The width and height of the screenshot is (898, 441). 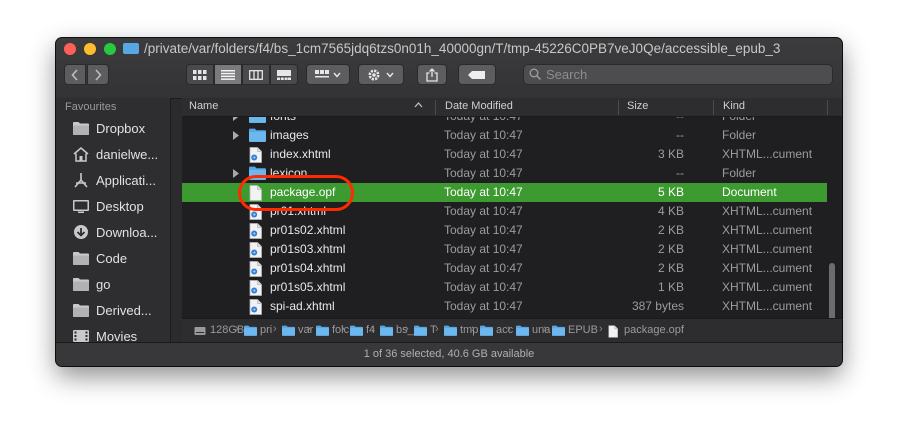 What do you see at coordinates (300, 154) in the screenshot?
I see `file-name: index.xhtml` at bounding box center [300, 154].